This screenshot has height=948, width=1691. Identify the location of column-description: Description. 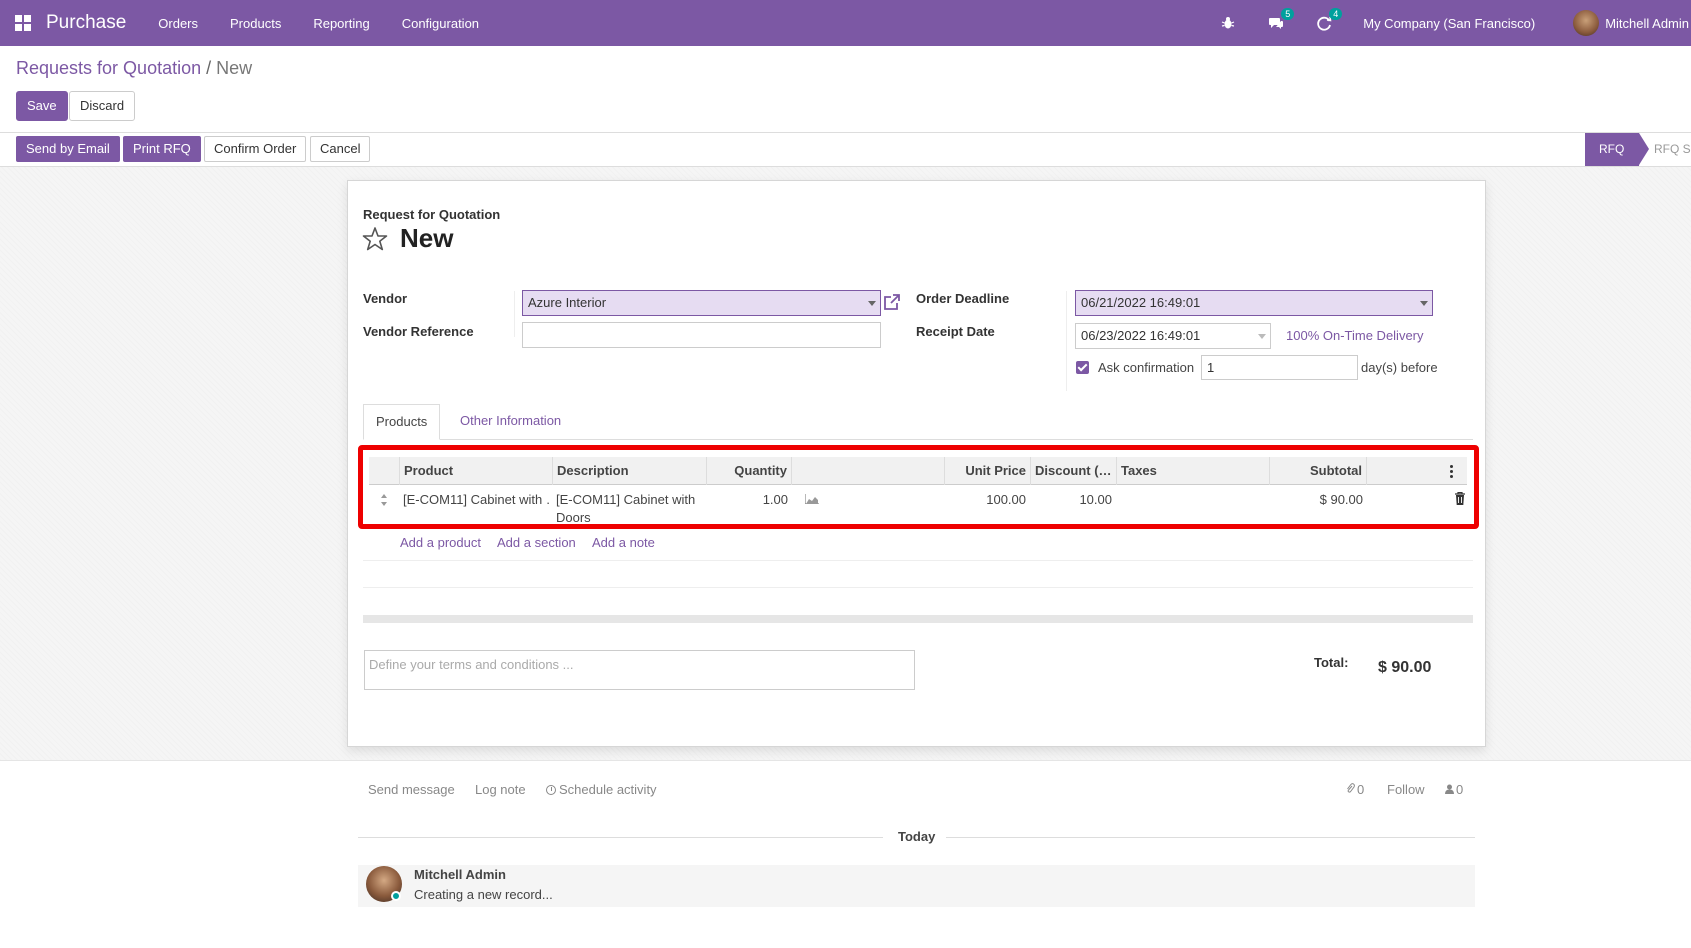
(629, 471).